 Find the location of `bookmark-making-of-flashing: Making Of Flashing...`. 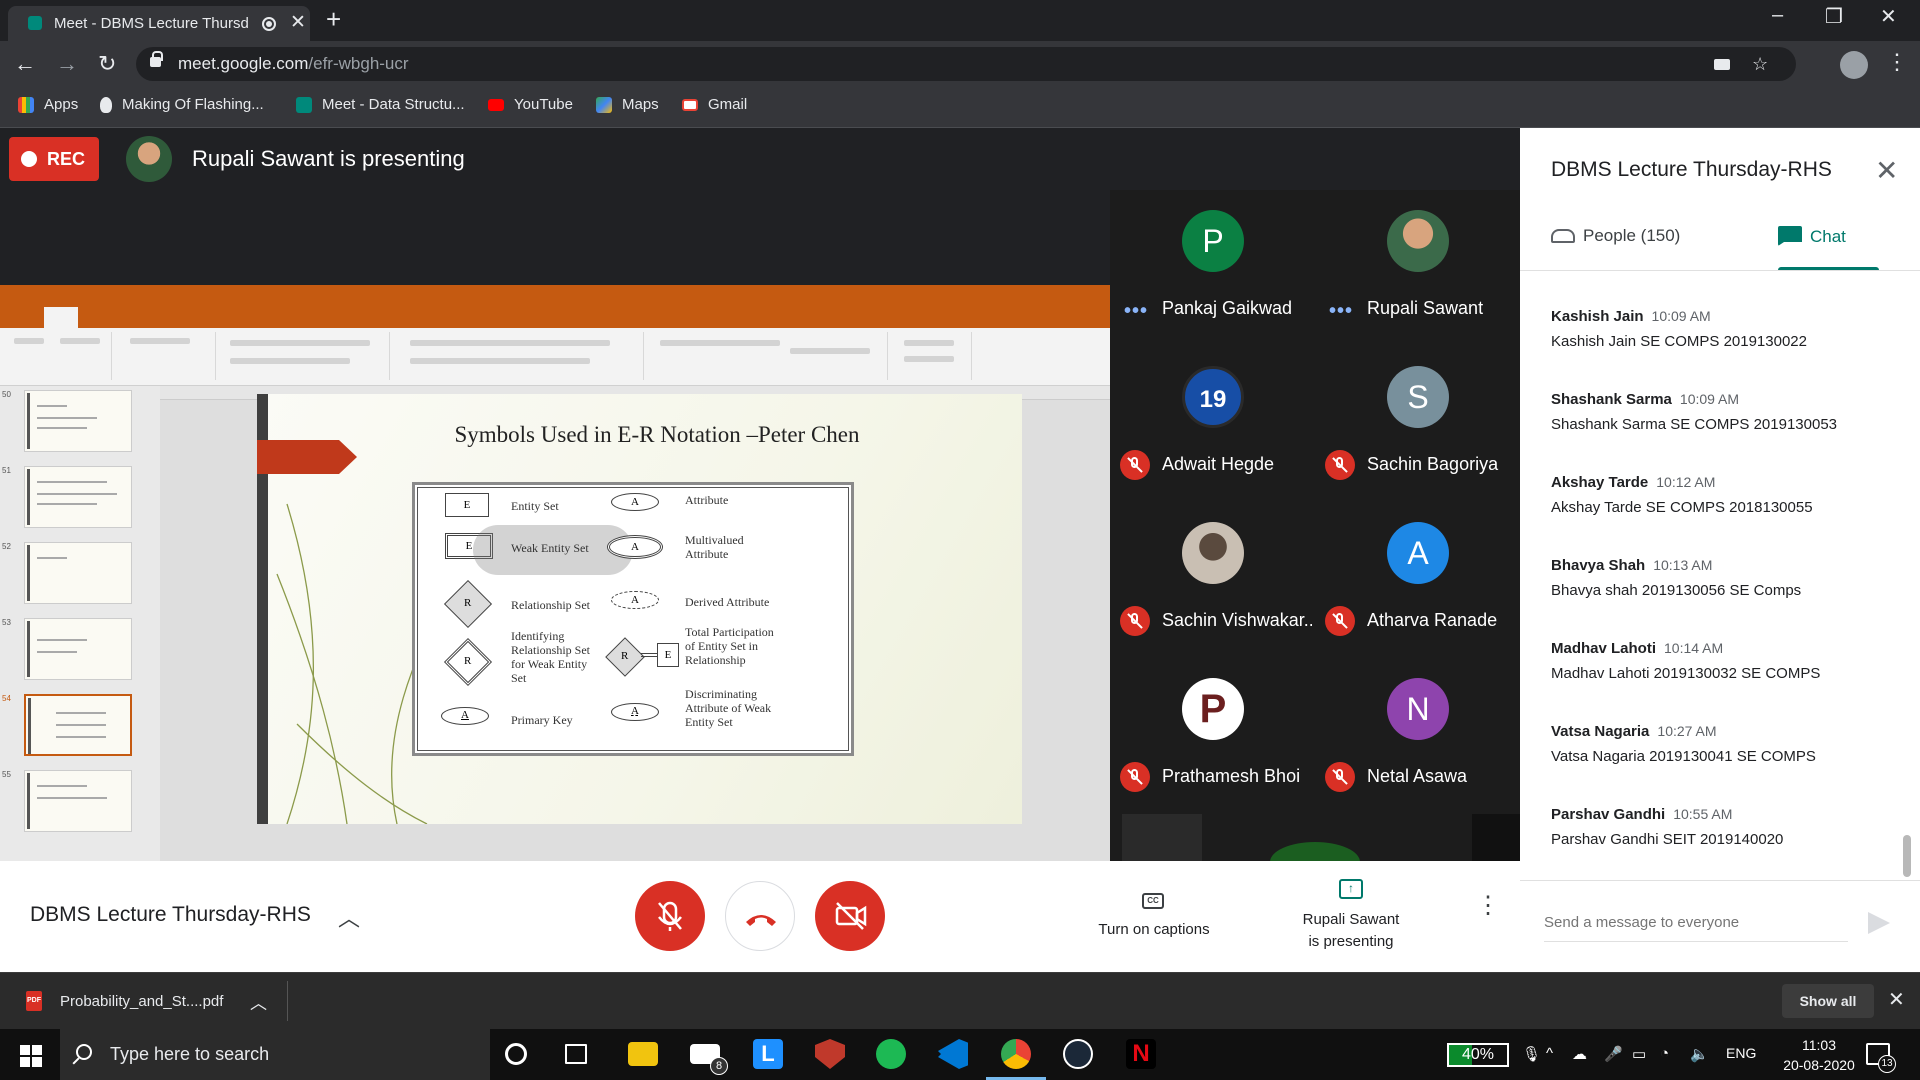

bookmark-making-of-flashing: Making Of Flashing... is located at coordinates (182, 104).